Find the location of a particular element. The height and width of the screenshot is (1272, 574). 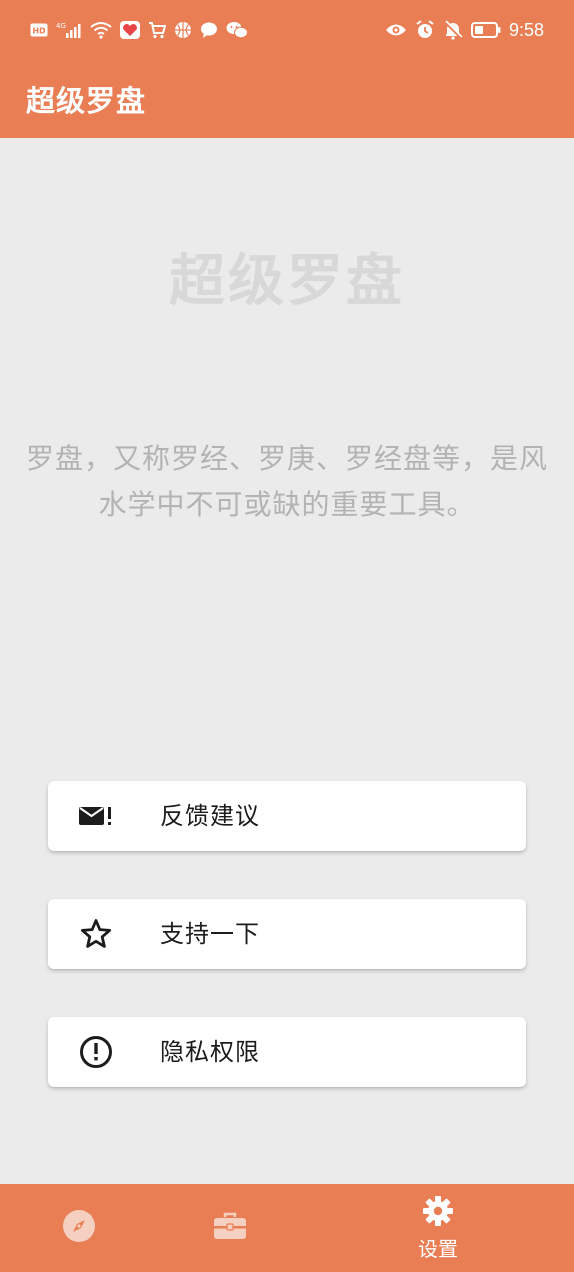

compass-icon is located at coordinates (79, 1228).